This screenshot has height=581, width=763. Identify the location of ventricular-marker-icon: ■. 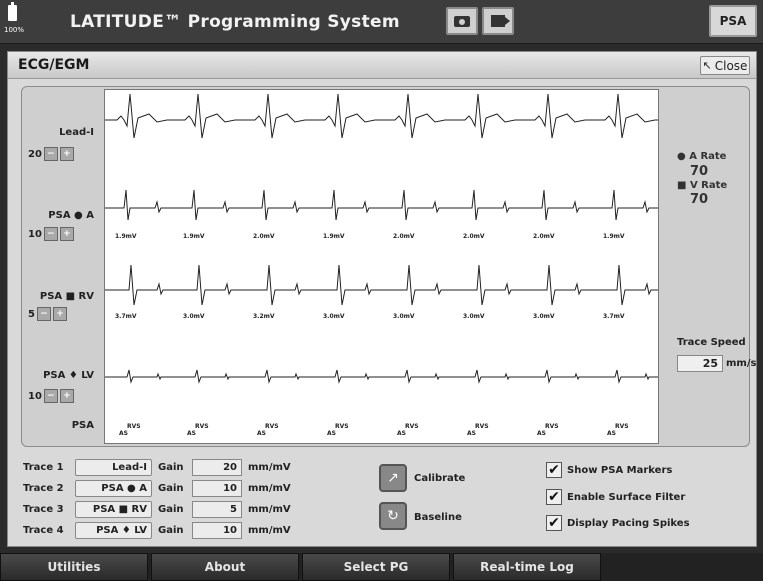
(682, 185).